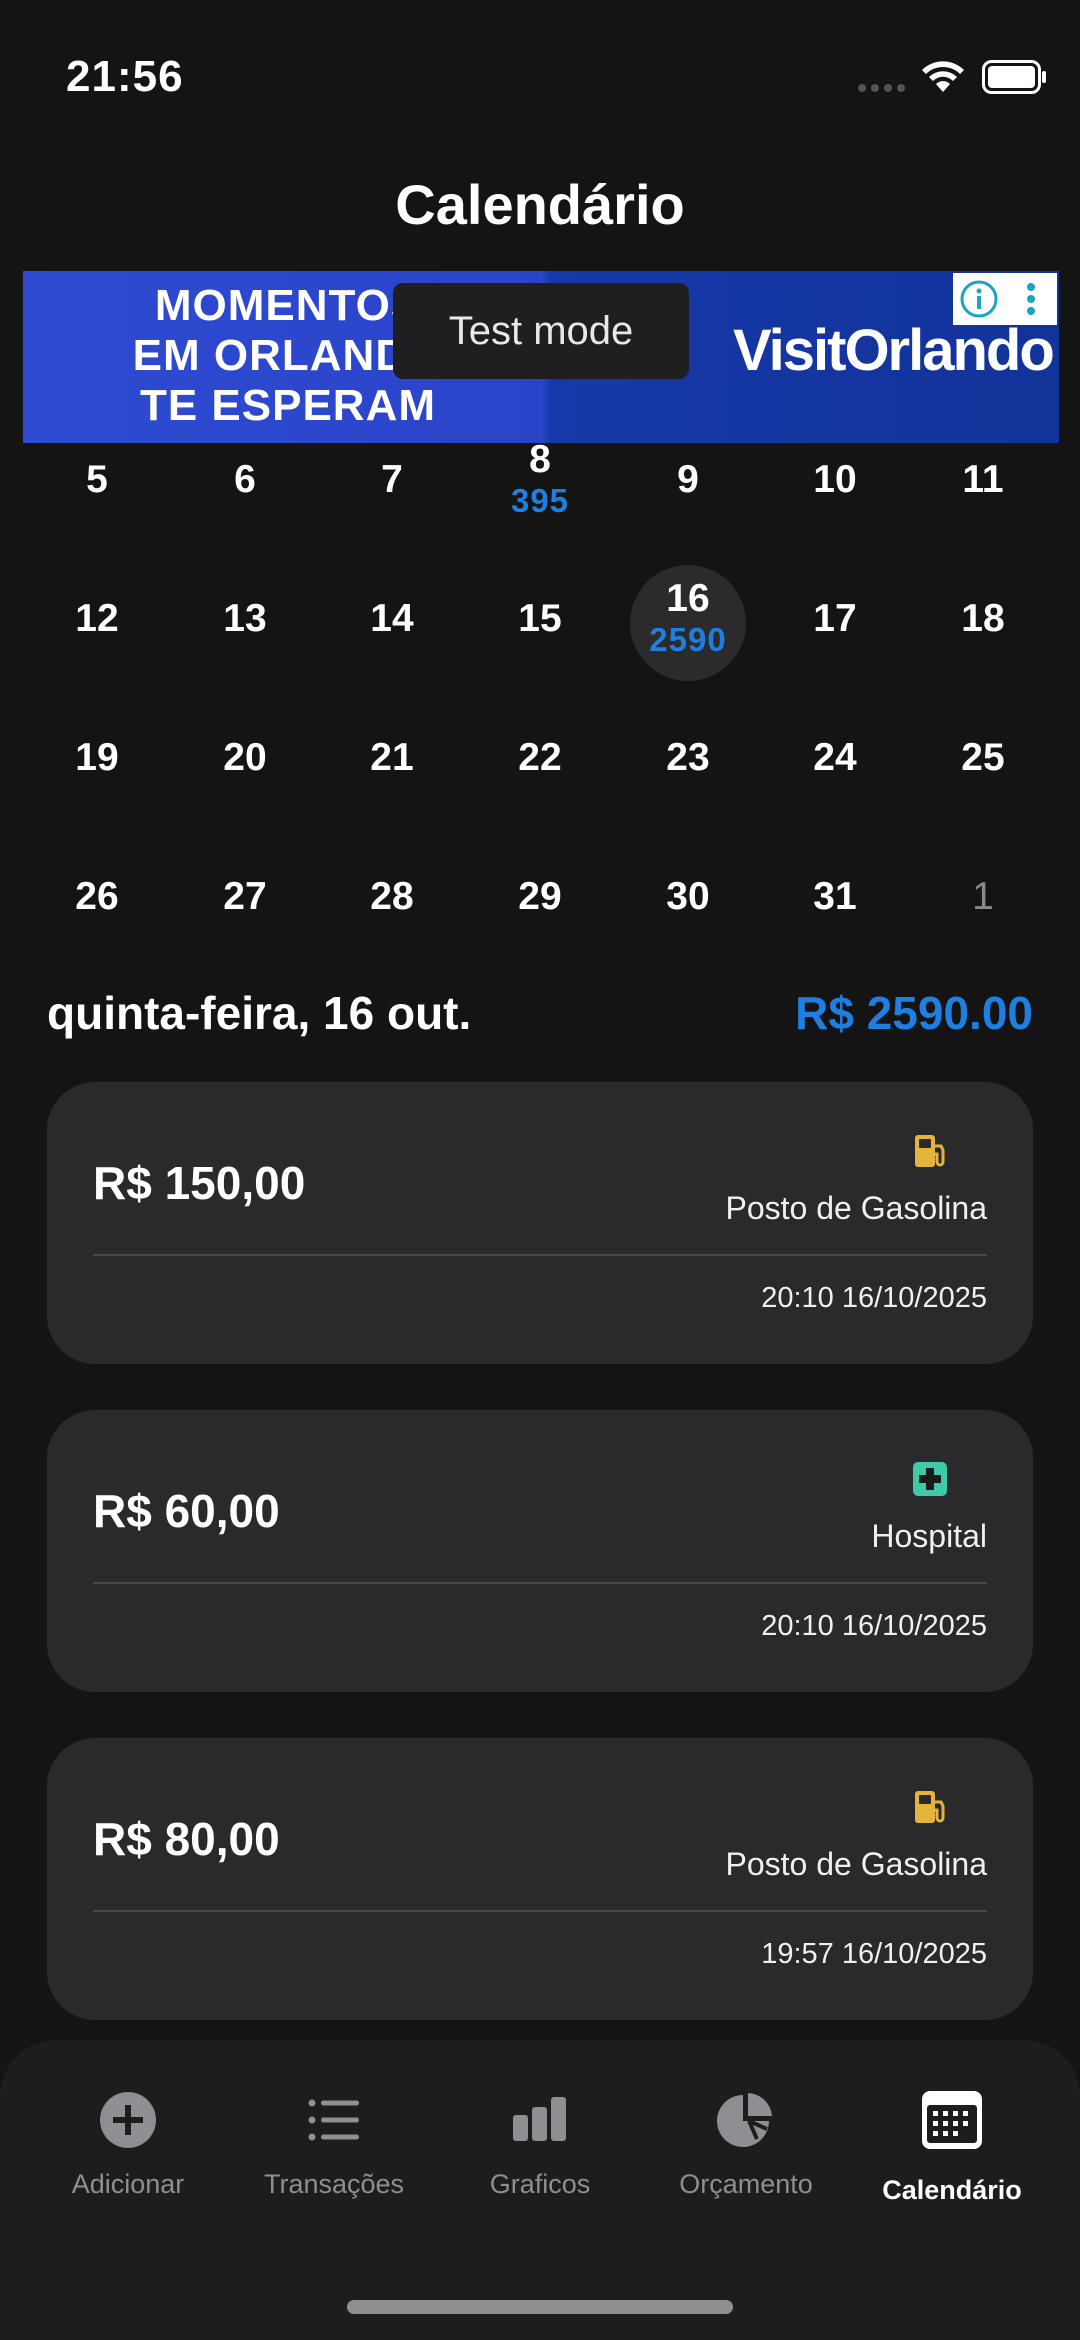 The height and width of the screenshot is (2340, 1080). What do you see at coordinates (540, 2184) in the screenshot?
I see `tab-label: Graficos` at bounding box center [540, 2184].